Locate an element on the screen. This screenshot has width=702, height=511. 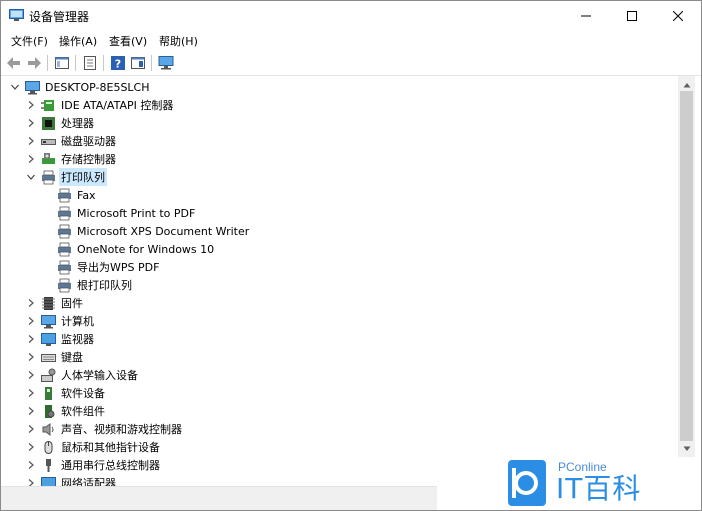
tree-subitem-printer: Fax is located at coordinates (77, 195).